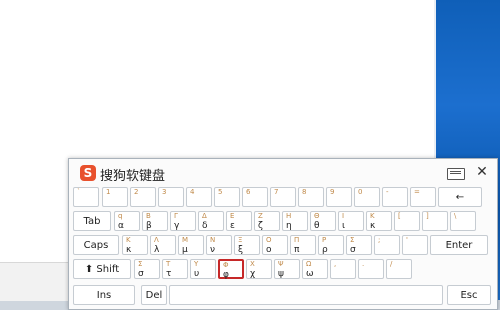  Describe the element at coordinates (115, 197) in the screenshot. I see `key-char: 1` at that location.